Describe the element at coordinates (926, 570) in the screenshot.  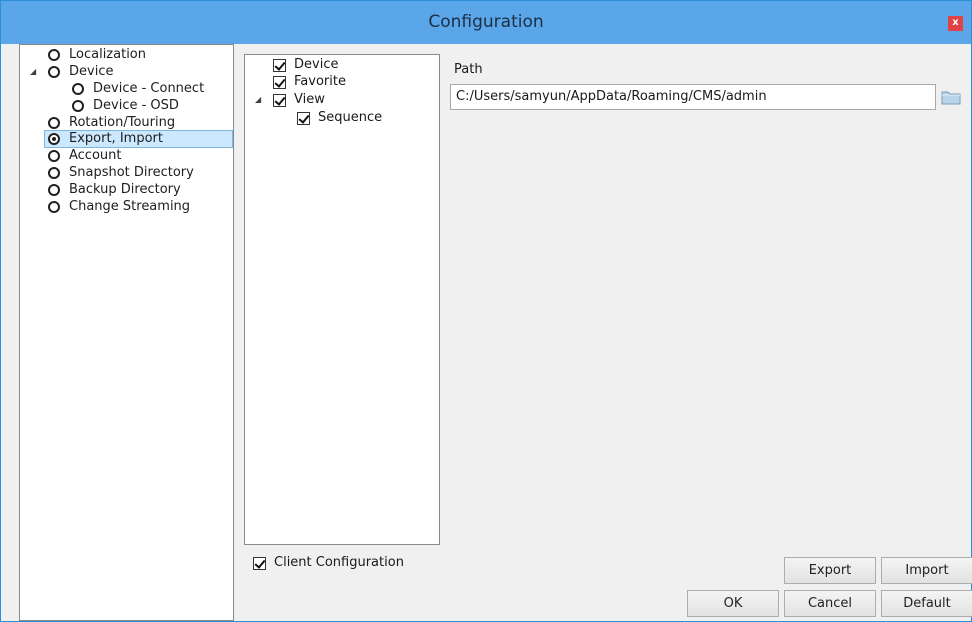
I see `import-button: Import` at that location.